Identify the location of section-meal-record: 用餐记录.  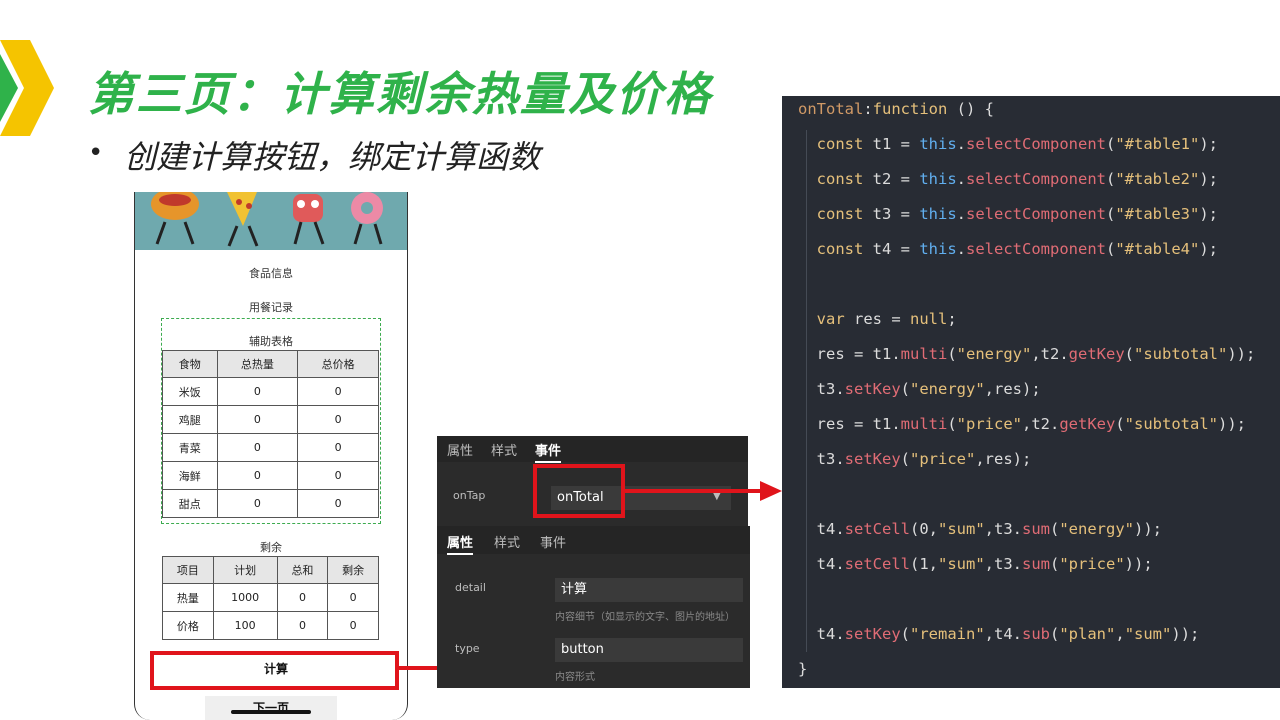
(271, 307).